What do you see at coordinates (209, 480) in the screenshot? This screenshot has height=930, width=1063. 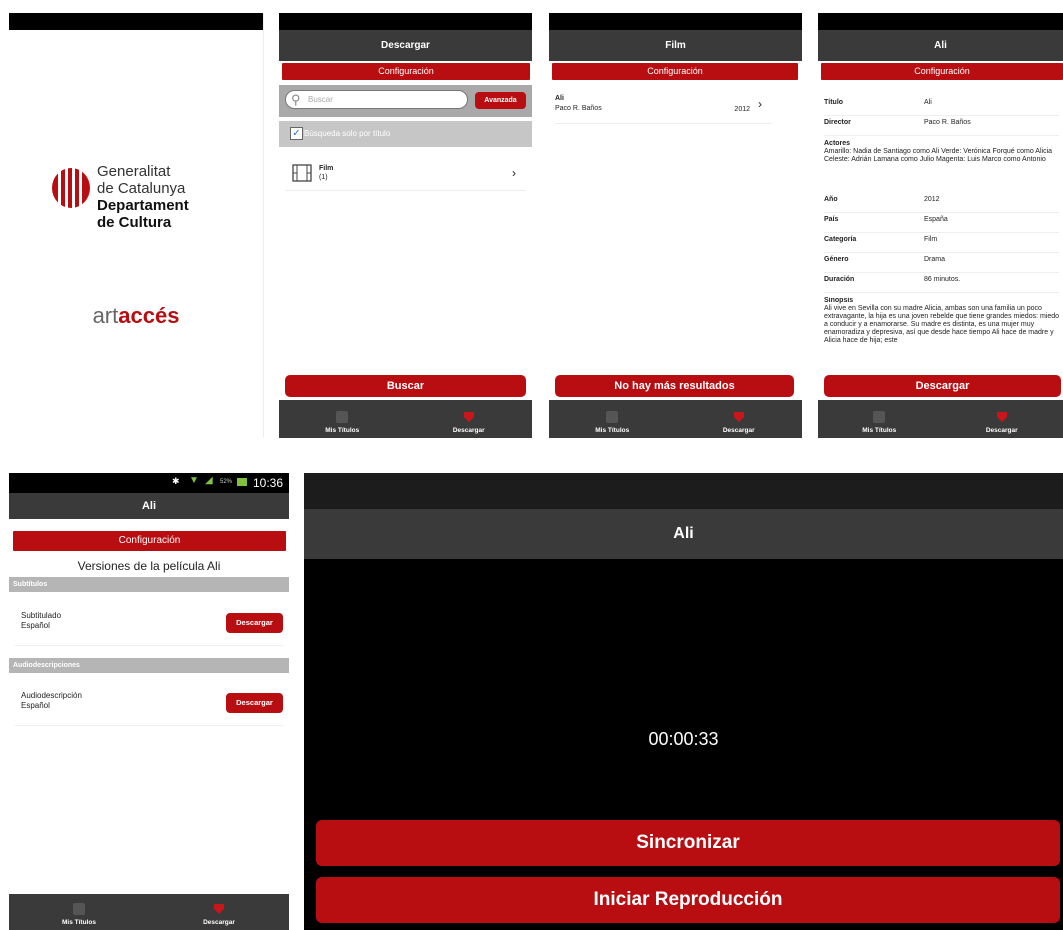 I see `signal-icon: ◢` at bounding box center [209, 480].